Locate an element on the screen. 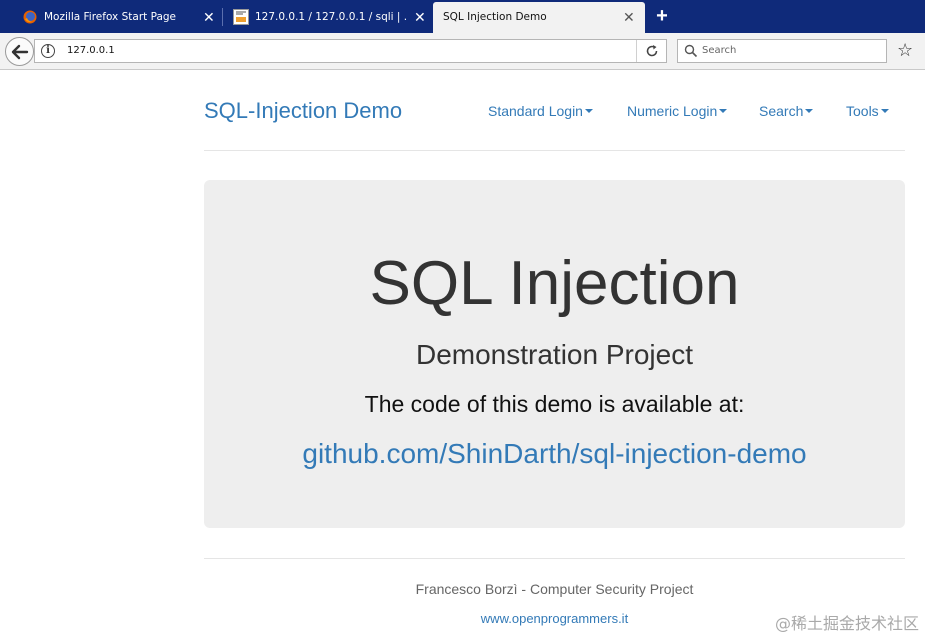  site-brand: SQL-Injection Demo is located at coordinates (303, 111).